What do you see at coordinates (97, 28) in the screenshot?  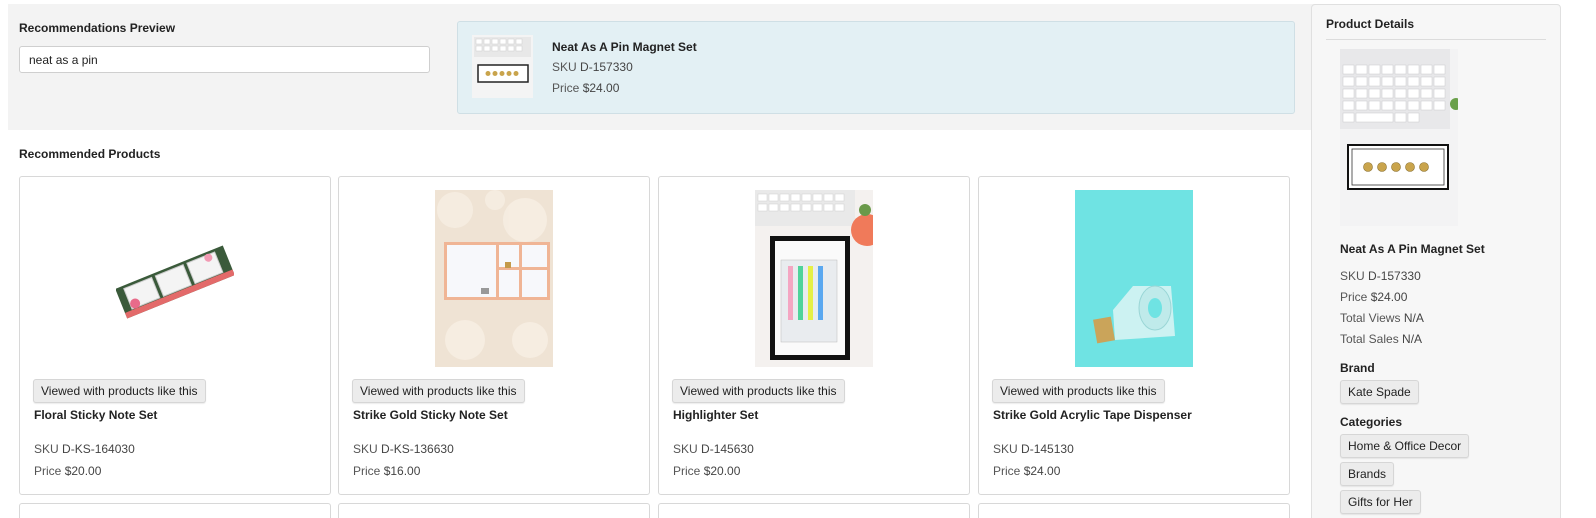 I see `preview-title: Recommendations Preview` at bounding box center [97, 28].